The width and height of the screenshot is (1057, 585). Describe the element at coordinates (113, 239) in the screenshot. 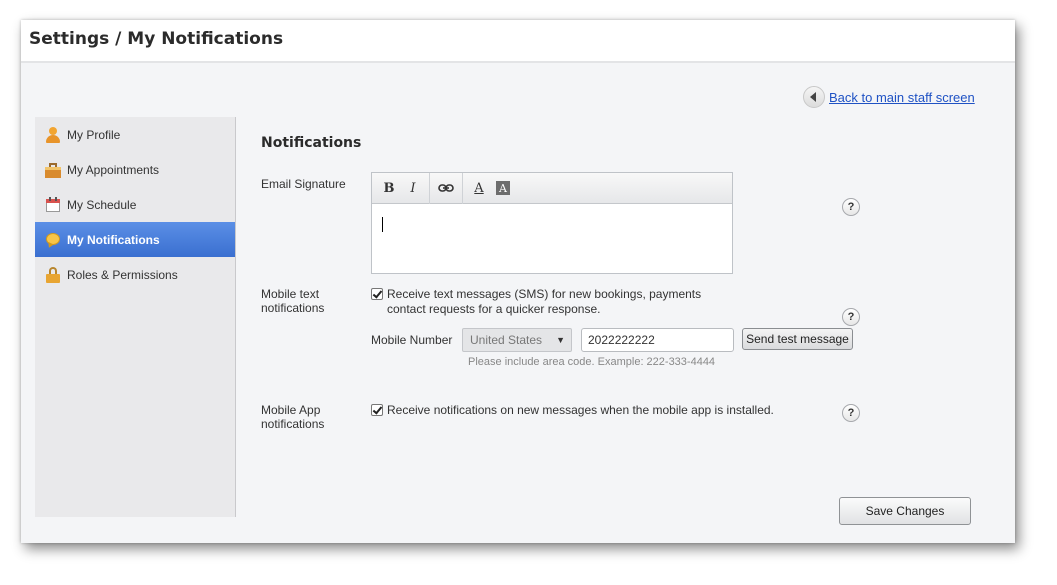

I see `sidebar-item-label: My Notifications` at that location.